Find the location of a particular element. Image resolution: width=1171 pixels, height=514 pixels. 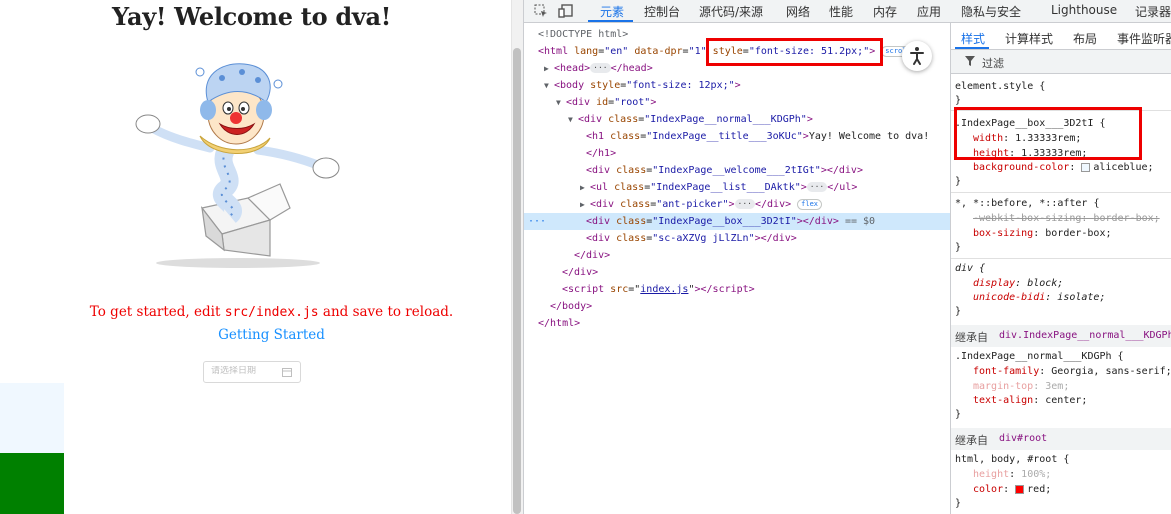

tab-application: 应用 is located at coordinates (929, 11).